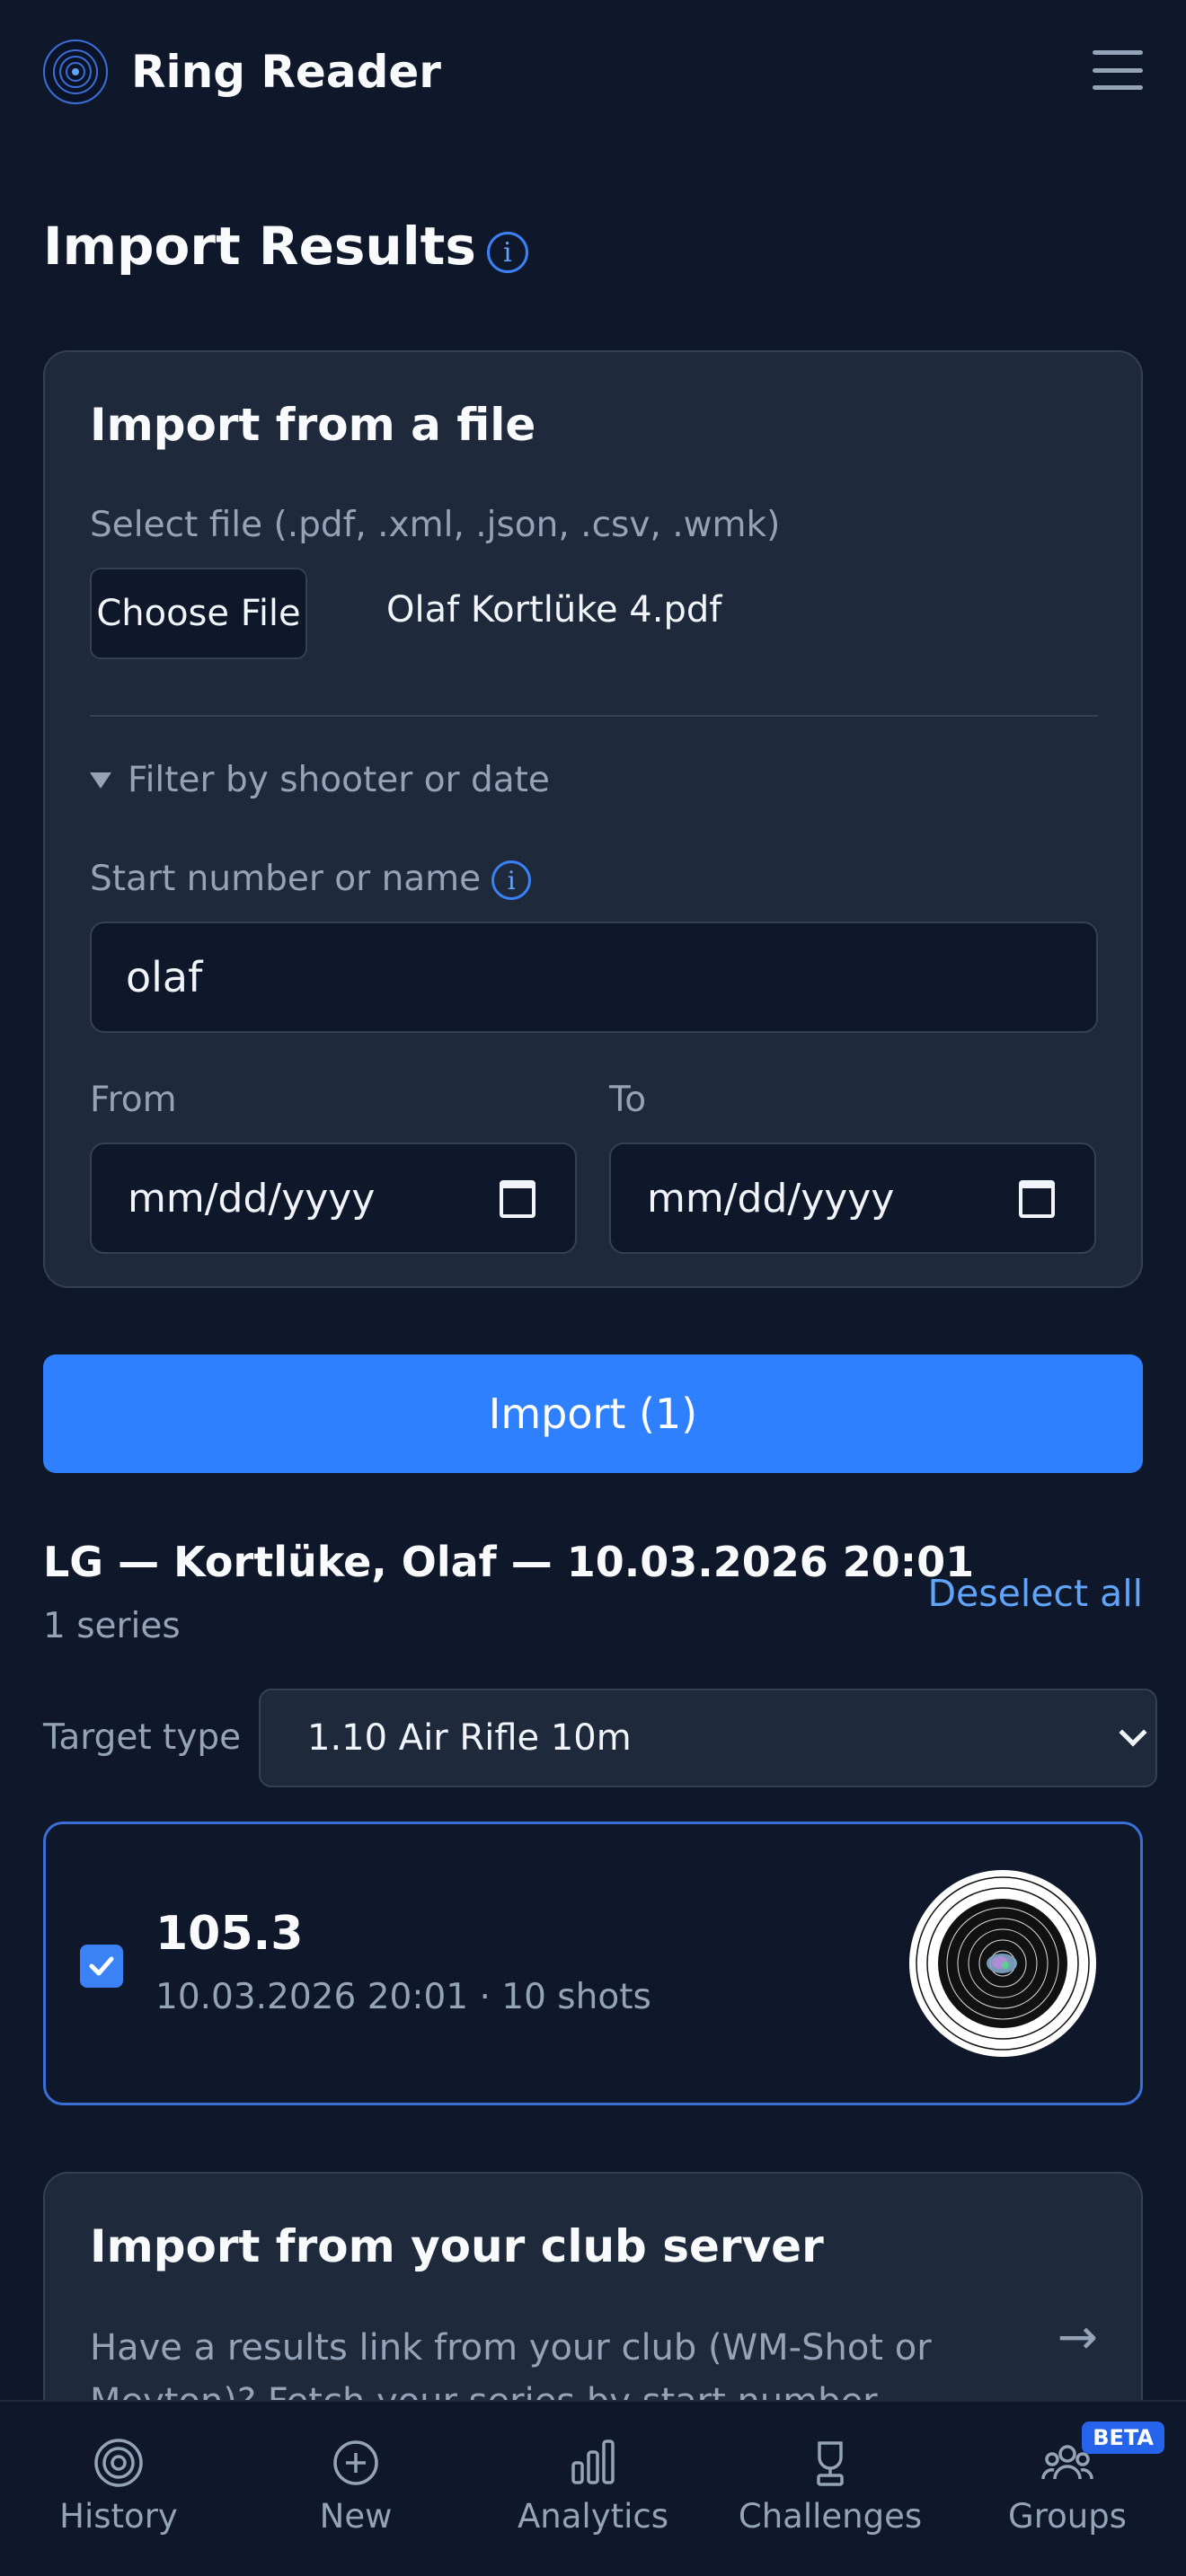 Image resolution: width=1186 pixels, height=2576 pixels. What do you see at coordinates (355, 2462) in the screenshot?
I see `plus-circle-icon` at bounding box center [355, 2462].